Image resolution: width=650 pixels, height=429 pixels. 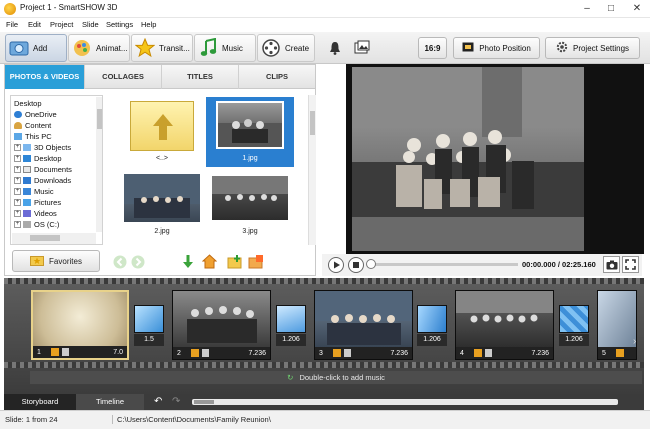 I want to click on tree-item-desktop: + Desktop, so click(x=38, y=158).